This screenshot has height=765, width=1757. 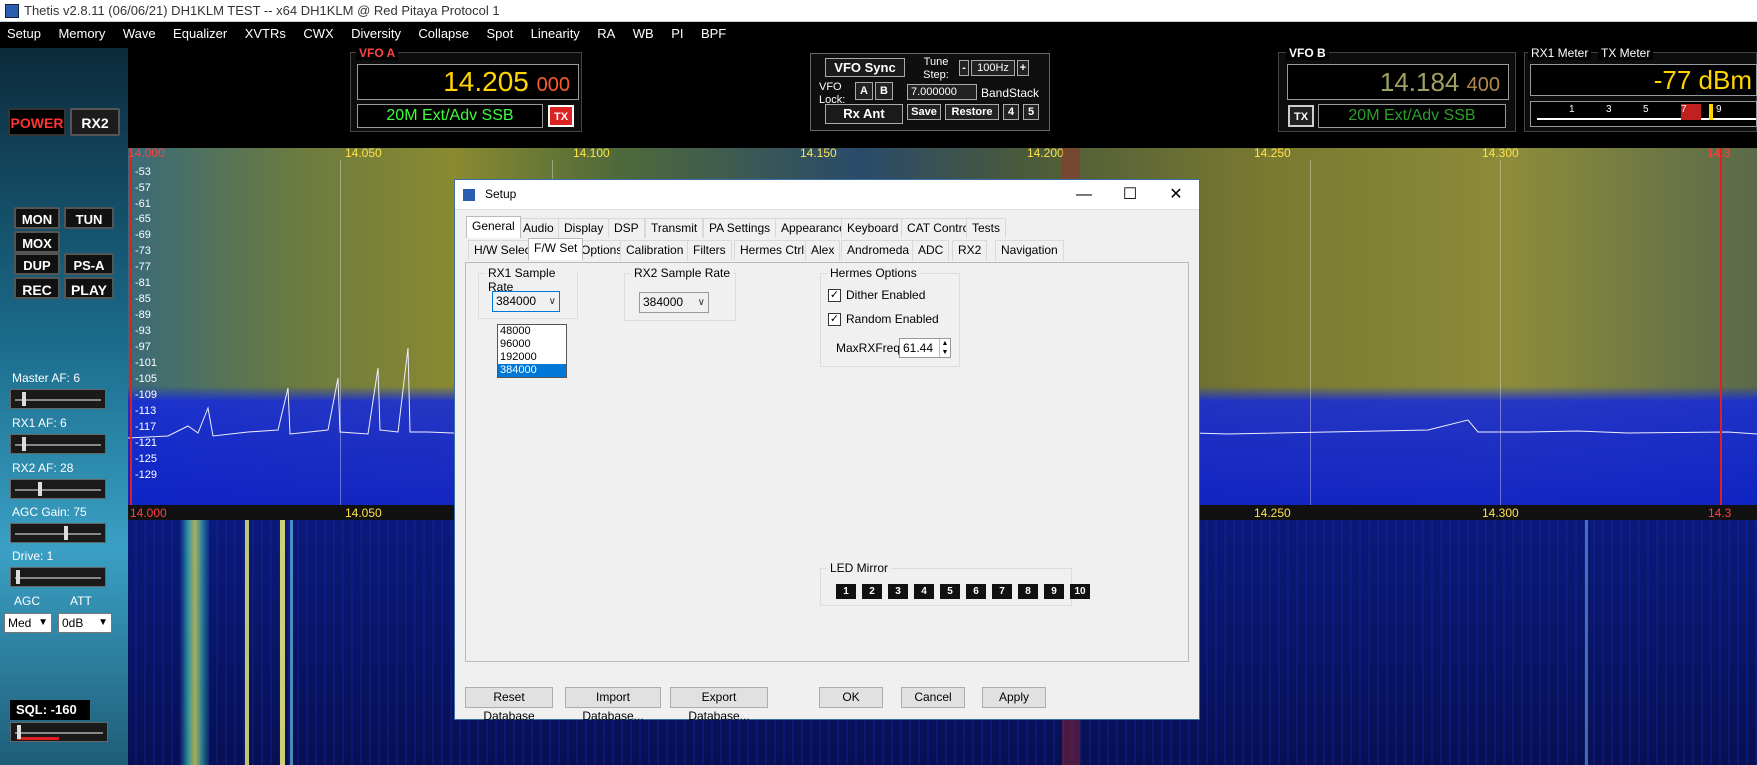 What do you see at coordinates (823, 250) in the screenshot?
I see `tab-alex: Alex` at bounding box center [823, 250].